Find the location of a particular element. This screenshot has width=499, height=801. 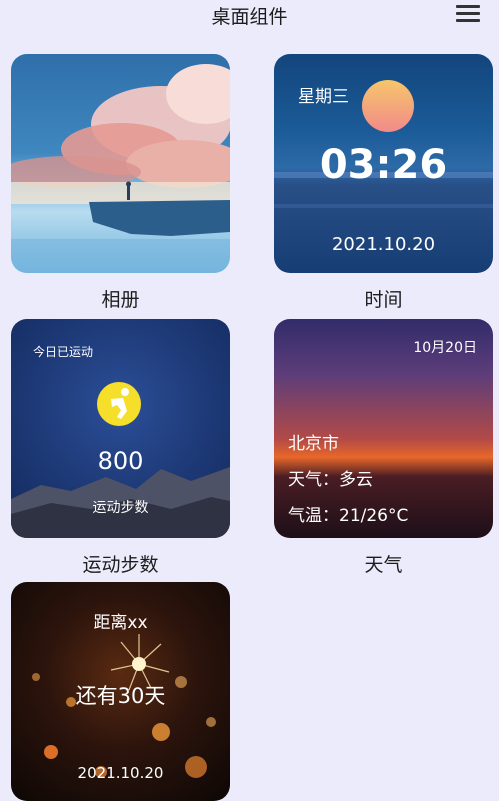

header: 桌面组件 is located at coordinates (249, 14).